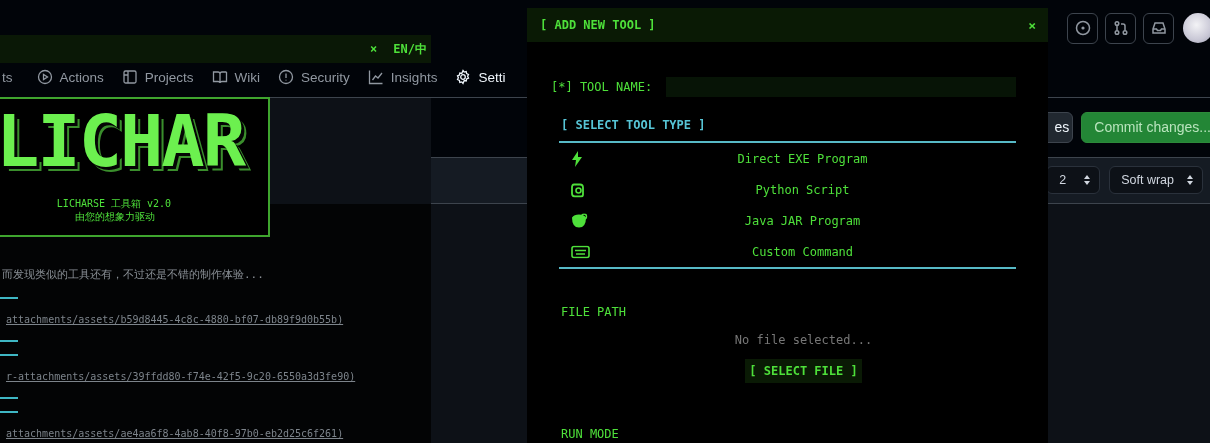 This screenshot has height=443, width=1210. I want to click on app-tagline: 由您的想象力驱动, so click(115, 216).